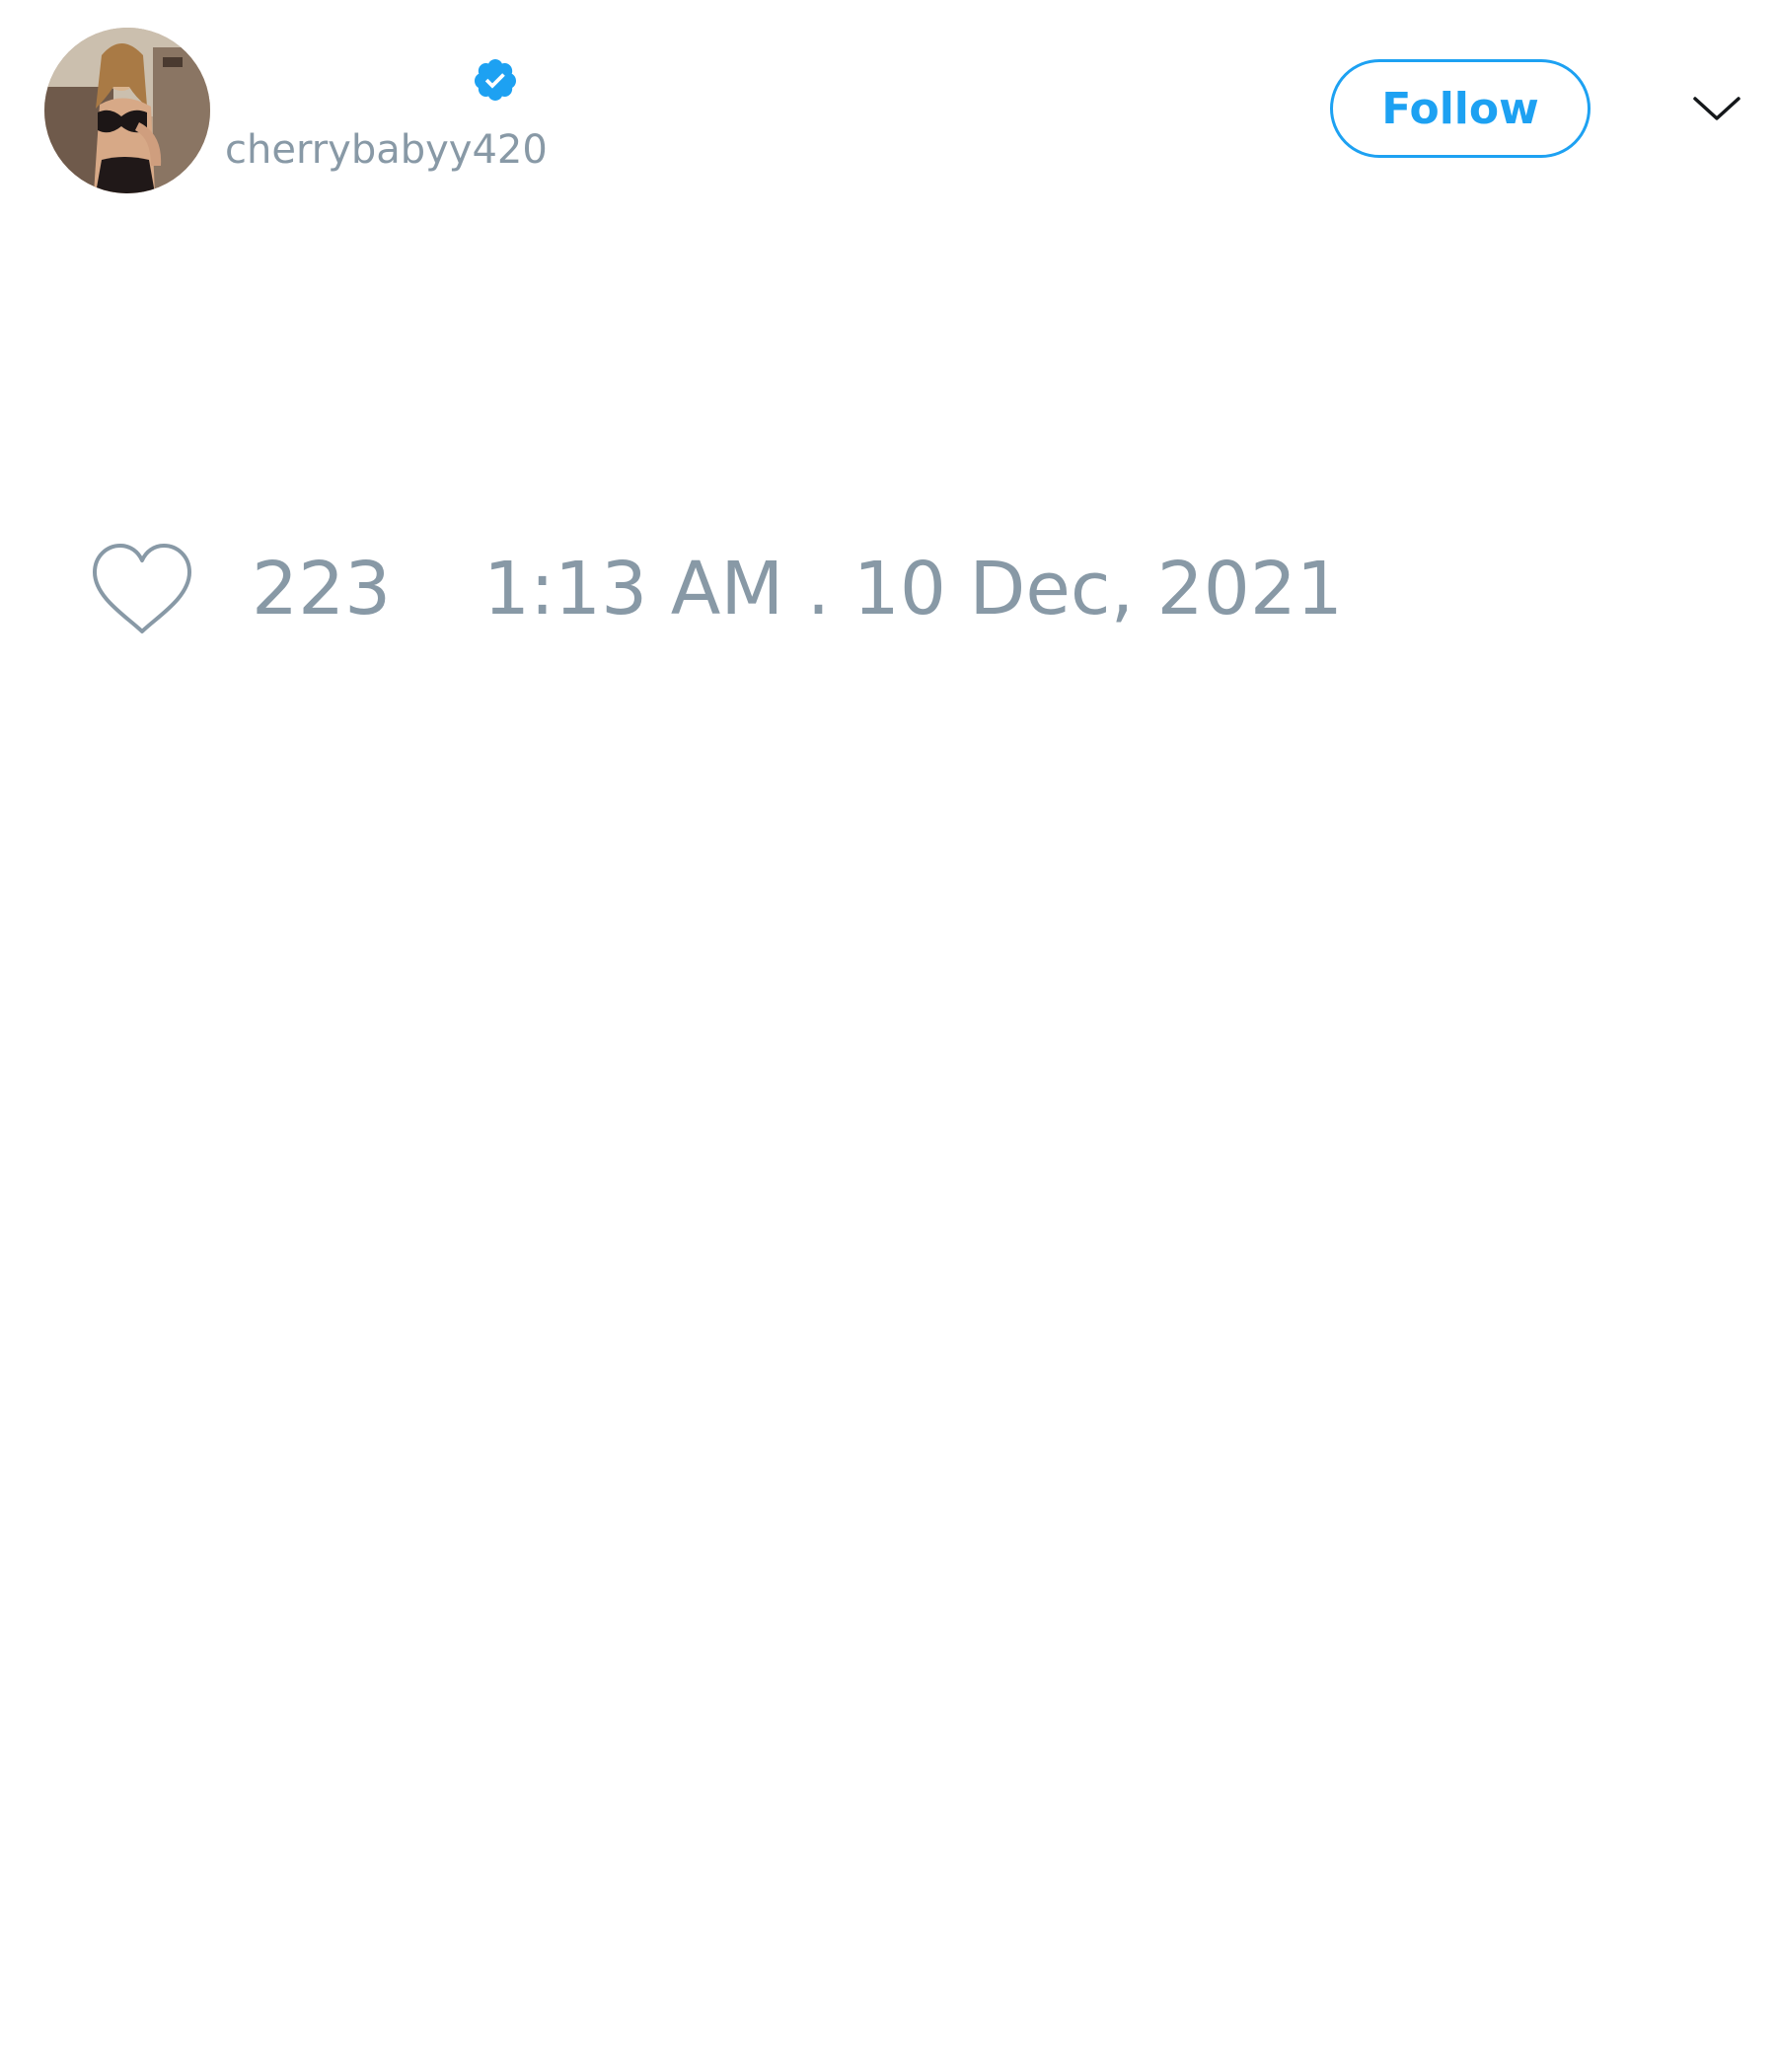 The width and height of the screenshot is (1776, 2072). What do you see at coordinates (387, 150) in the screenshot?
I see `author-handle: cherrybabyy420` at bounding box center [387, 150].